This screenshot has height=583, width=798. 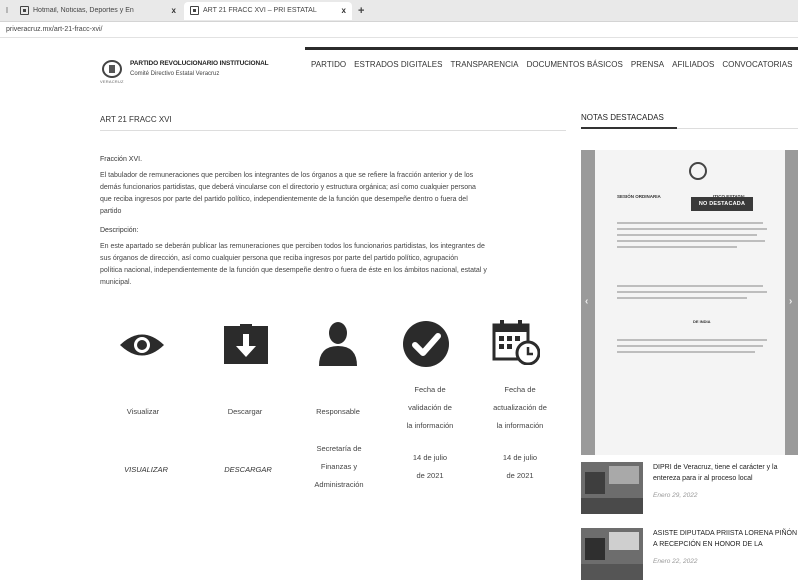 I want to click on title-divider, so click(x=333, y=130).